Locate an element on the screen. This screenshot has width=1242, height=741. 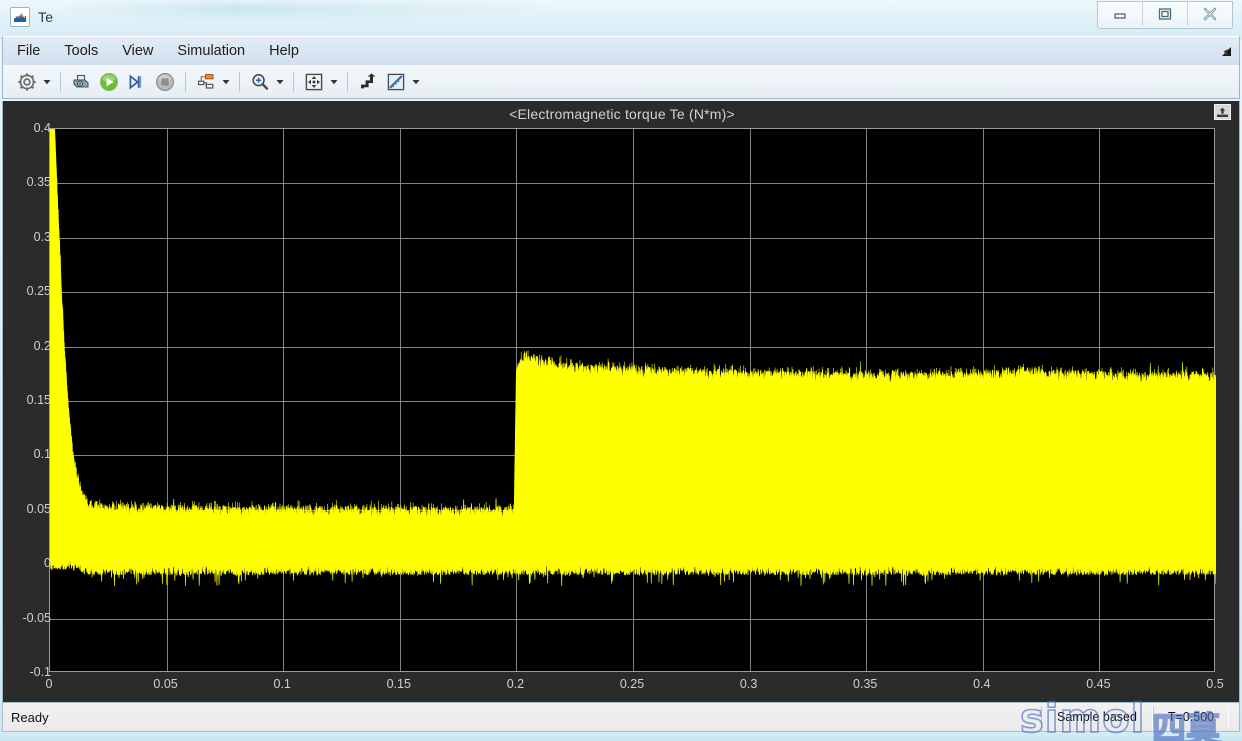
x-tick-label: 0.2 is located at coordinates (515, 684).